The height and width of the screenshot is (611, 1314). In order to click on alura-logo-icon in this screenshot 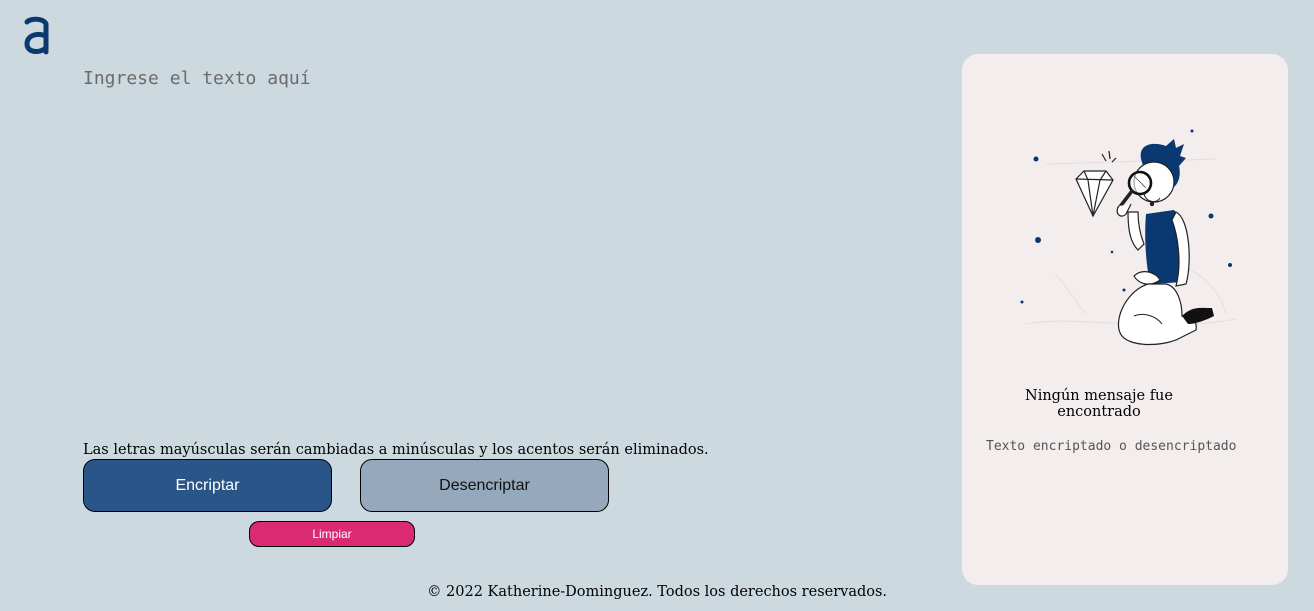, I will do `click(37, 36)`.